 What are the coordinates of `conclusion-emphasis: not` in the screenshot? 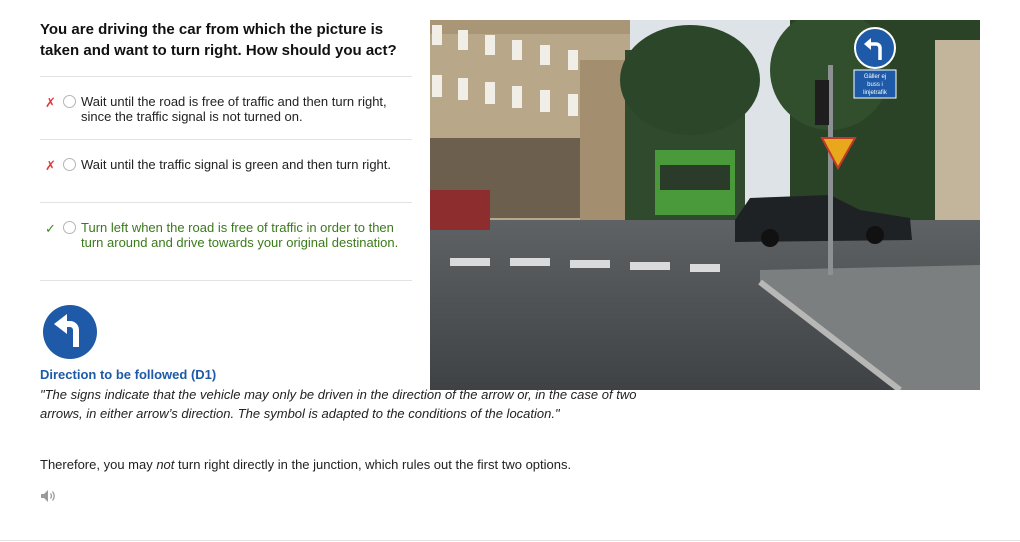 It's located at (165, 464).